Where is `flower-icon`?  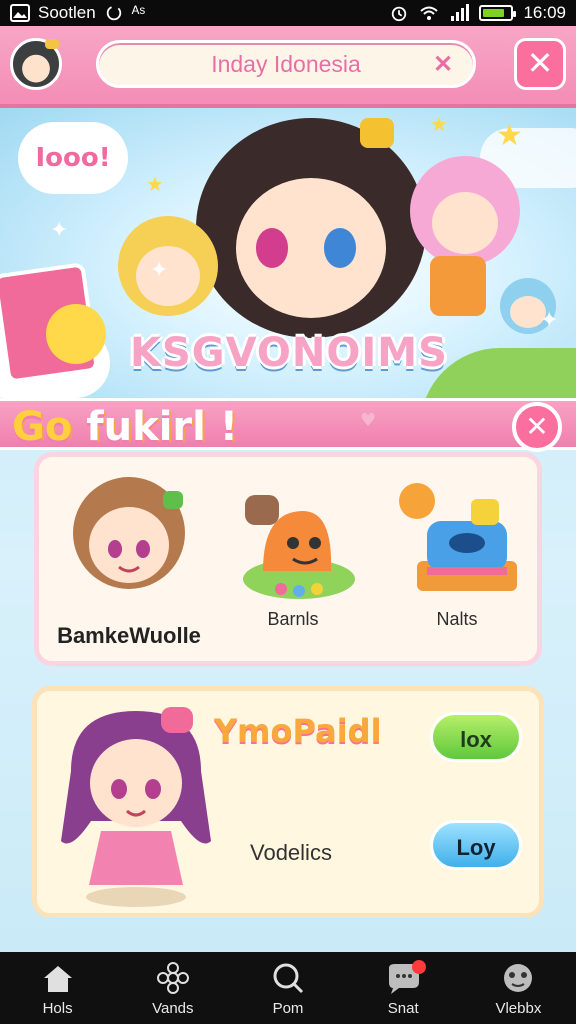
flower-icon is located at coordinates (172, 978).